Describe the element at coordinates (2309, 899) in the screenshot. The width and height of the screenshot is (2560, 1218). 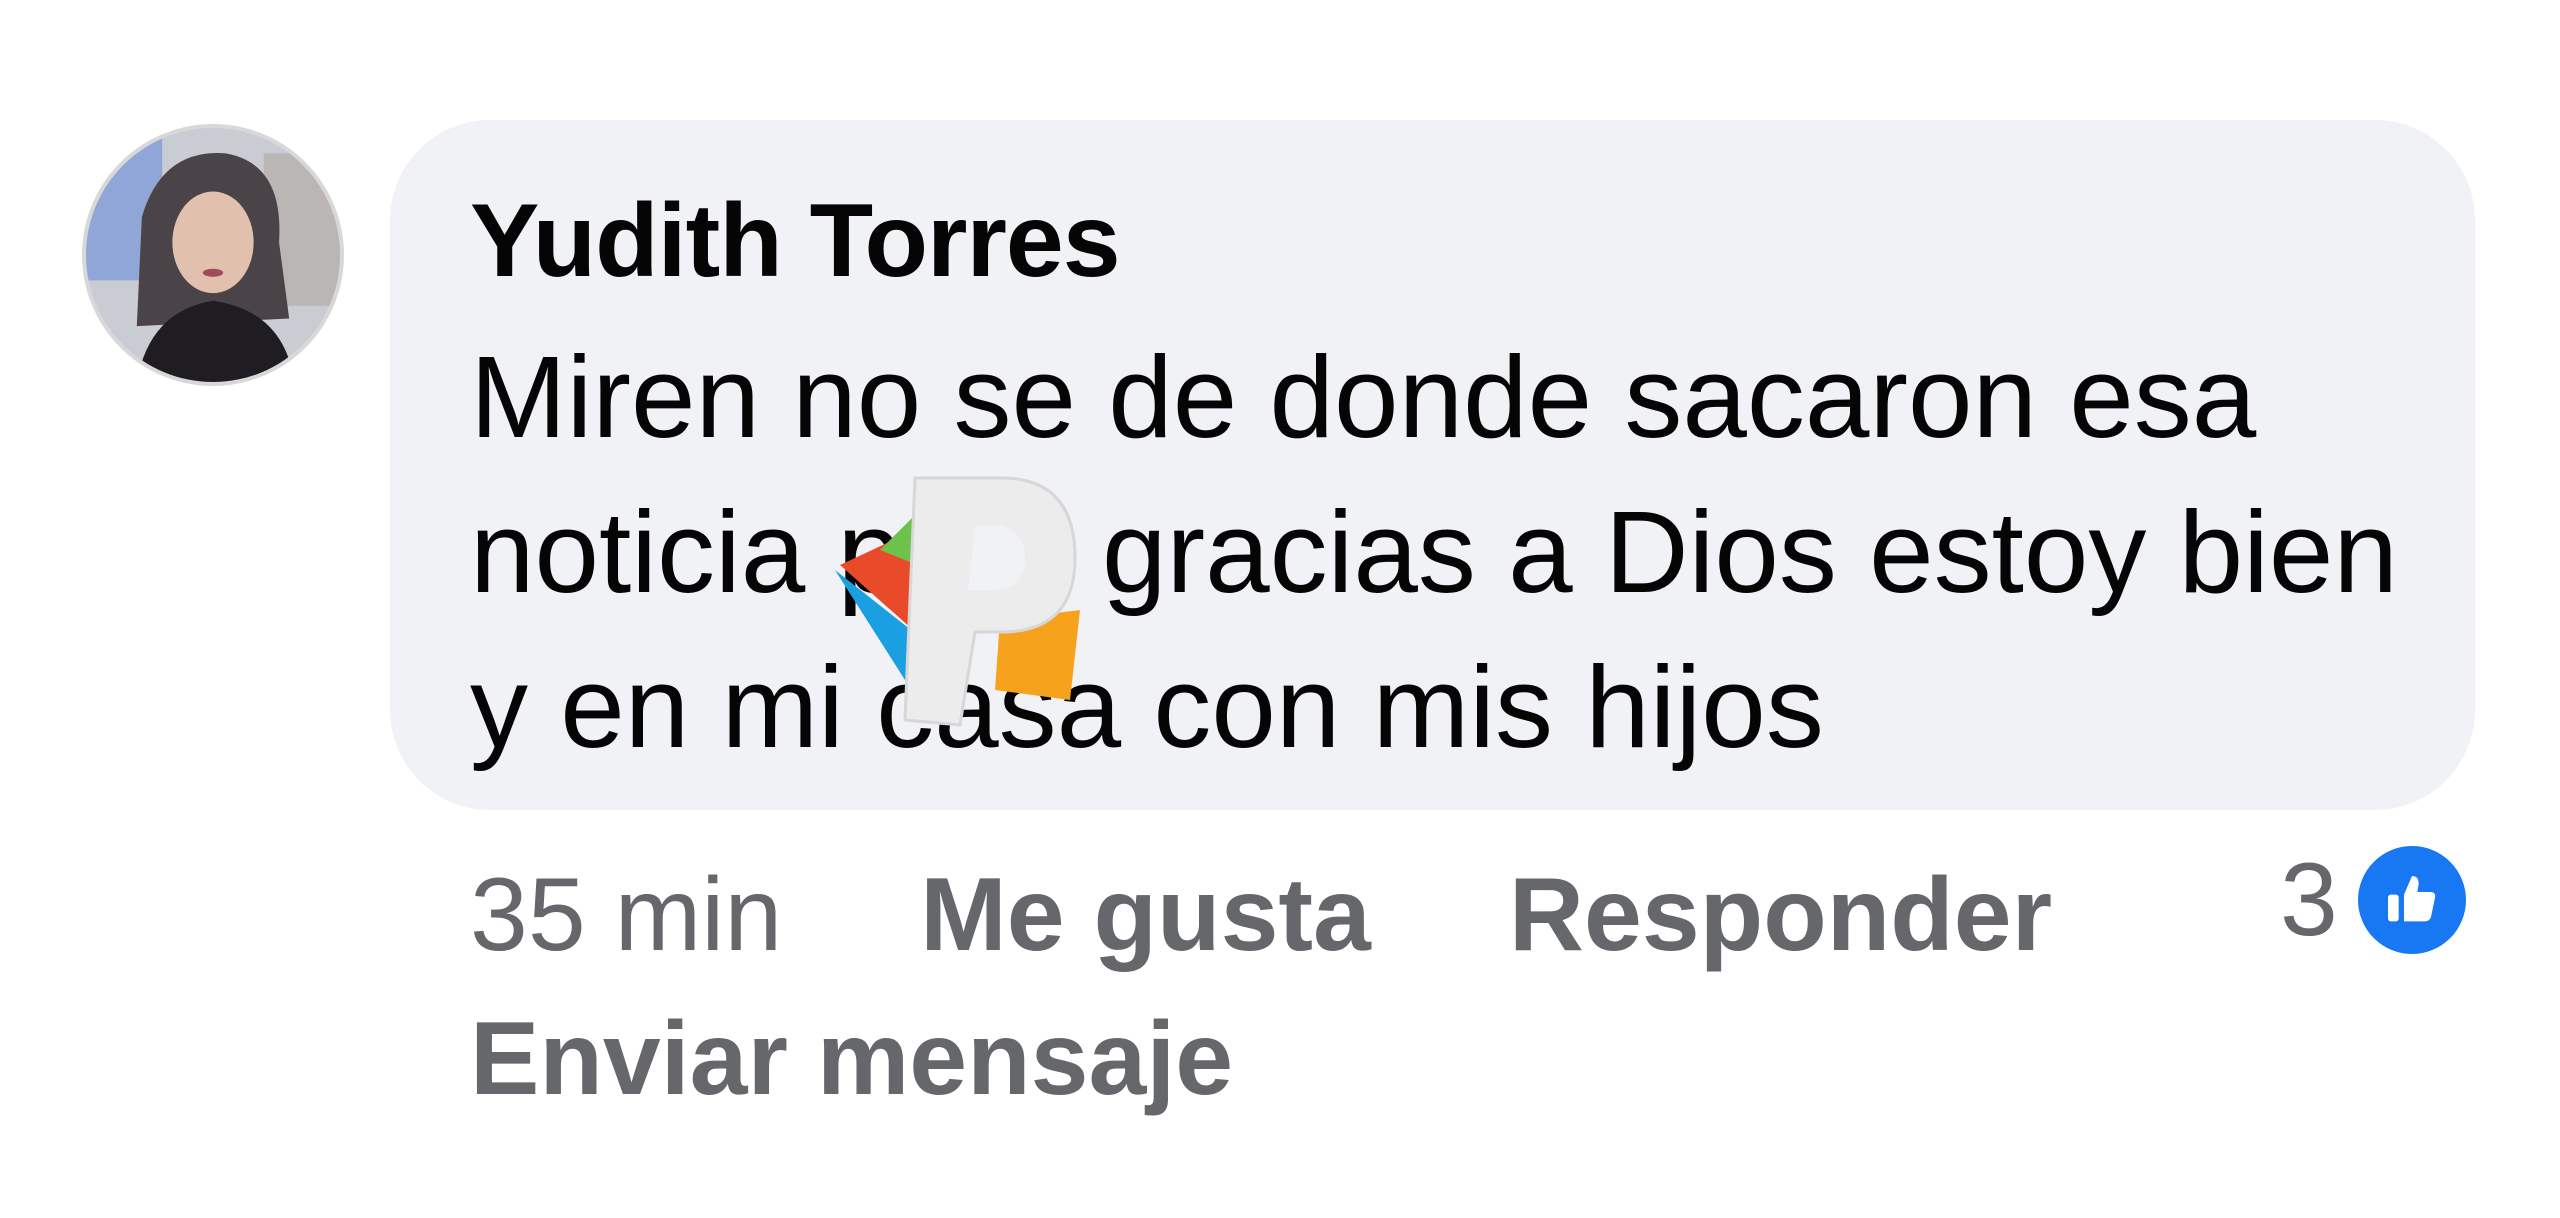
I see `reaction-count: 3` at that location.